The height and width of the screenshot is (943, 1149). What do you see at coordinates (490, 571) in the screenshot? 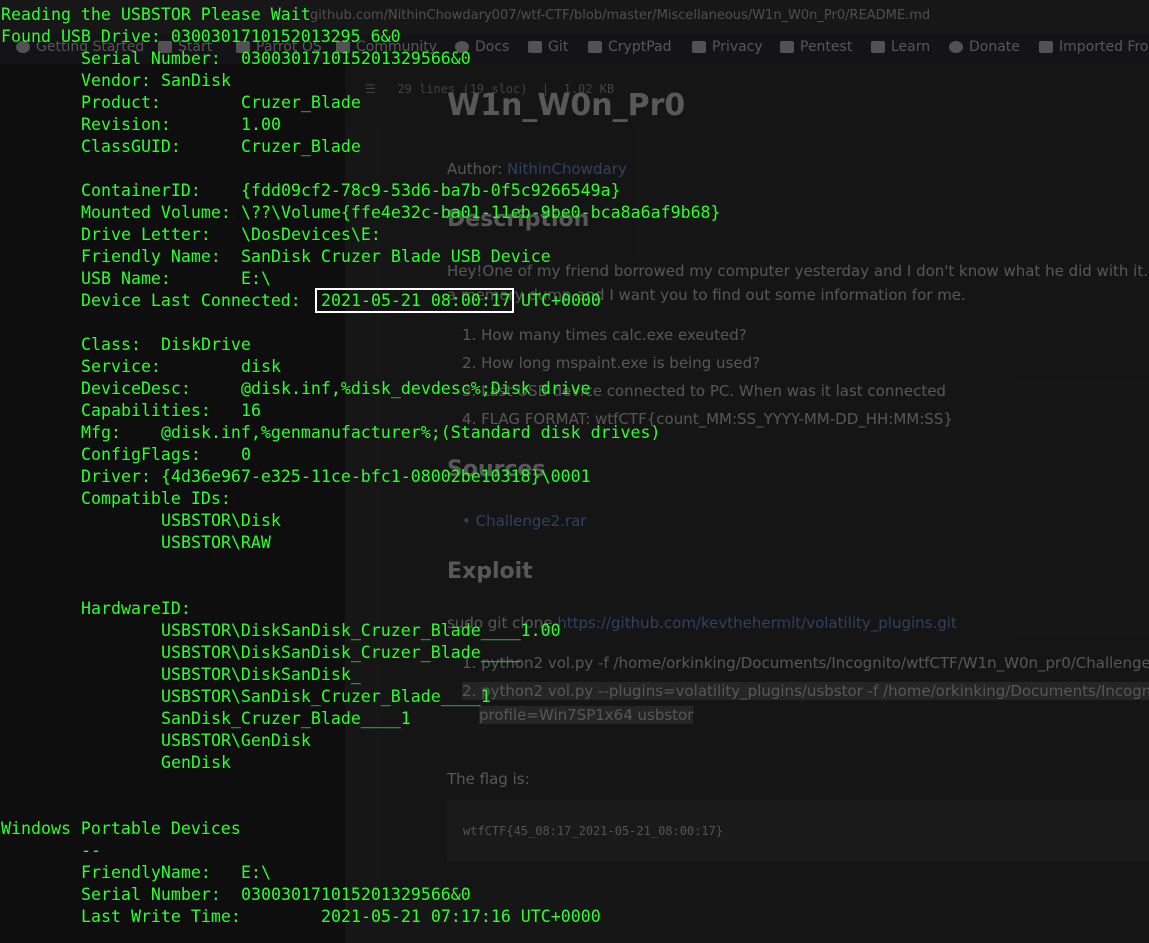
I see `exploit-heading: Exploit` at bounding box center [490, 571].